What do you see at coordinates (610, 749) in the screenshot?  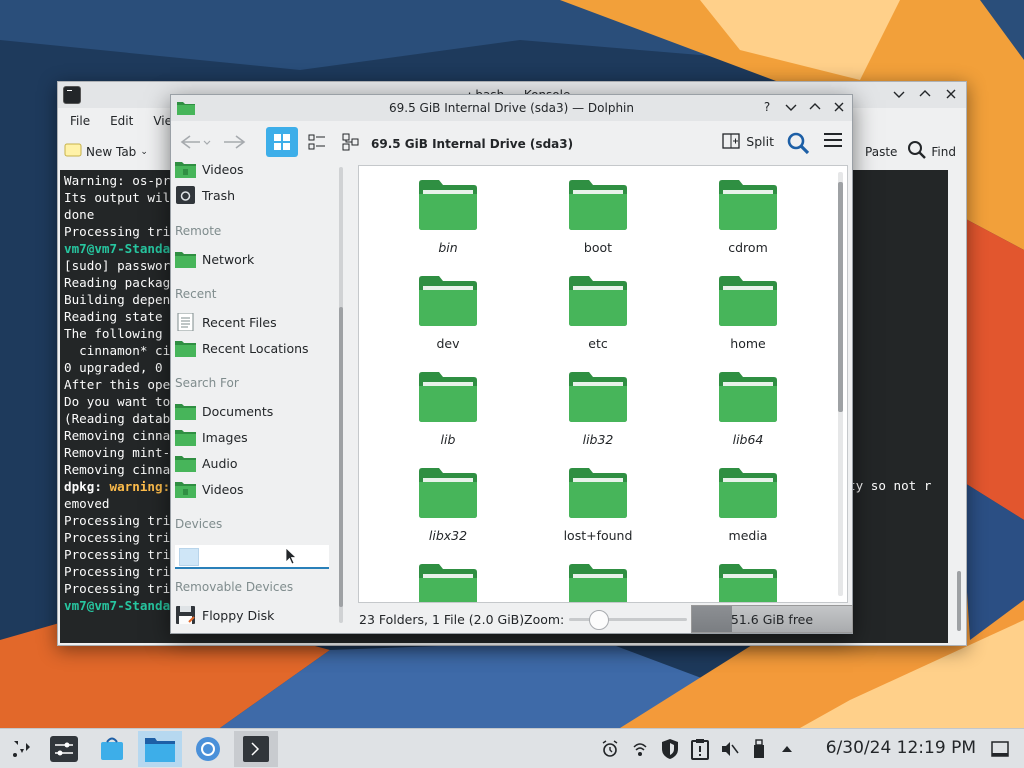 I see `tray-notifications` at bounding box center [610, 749].